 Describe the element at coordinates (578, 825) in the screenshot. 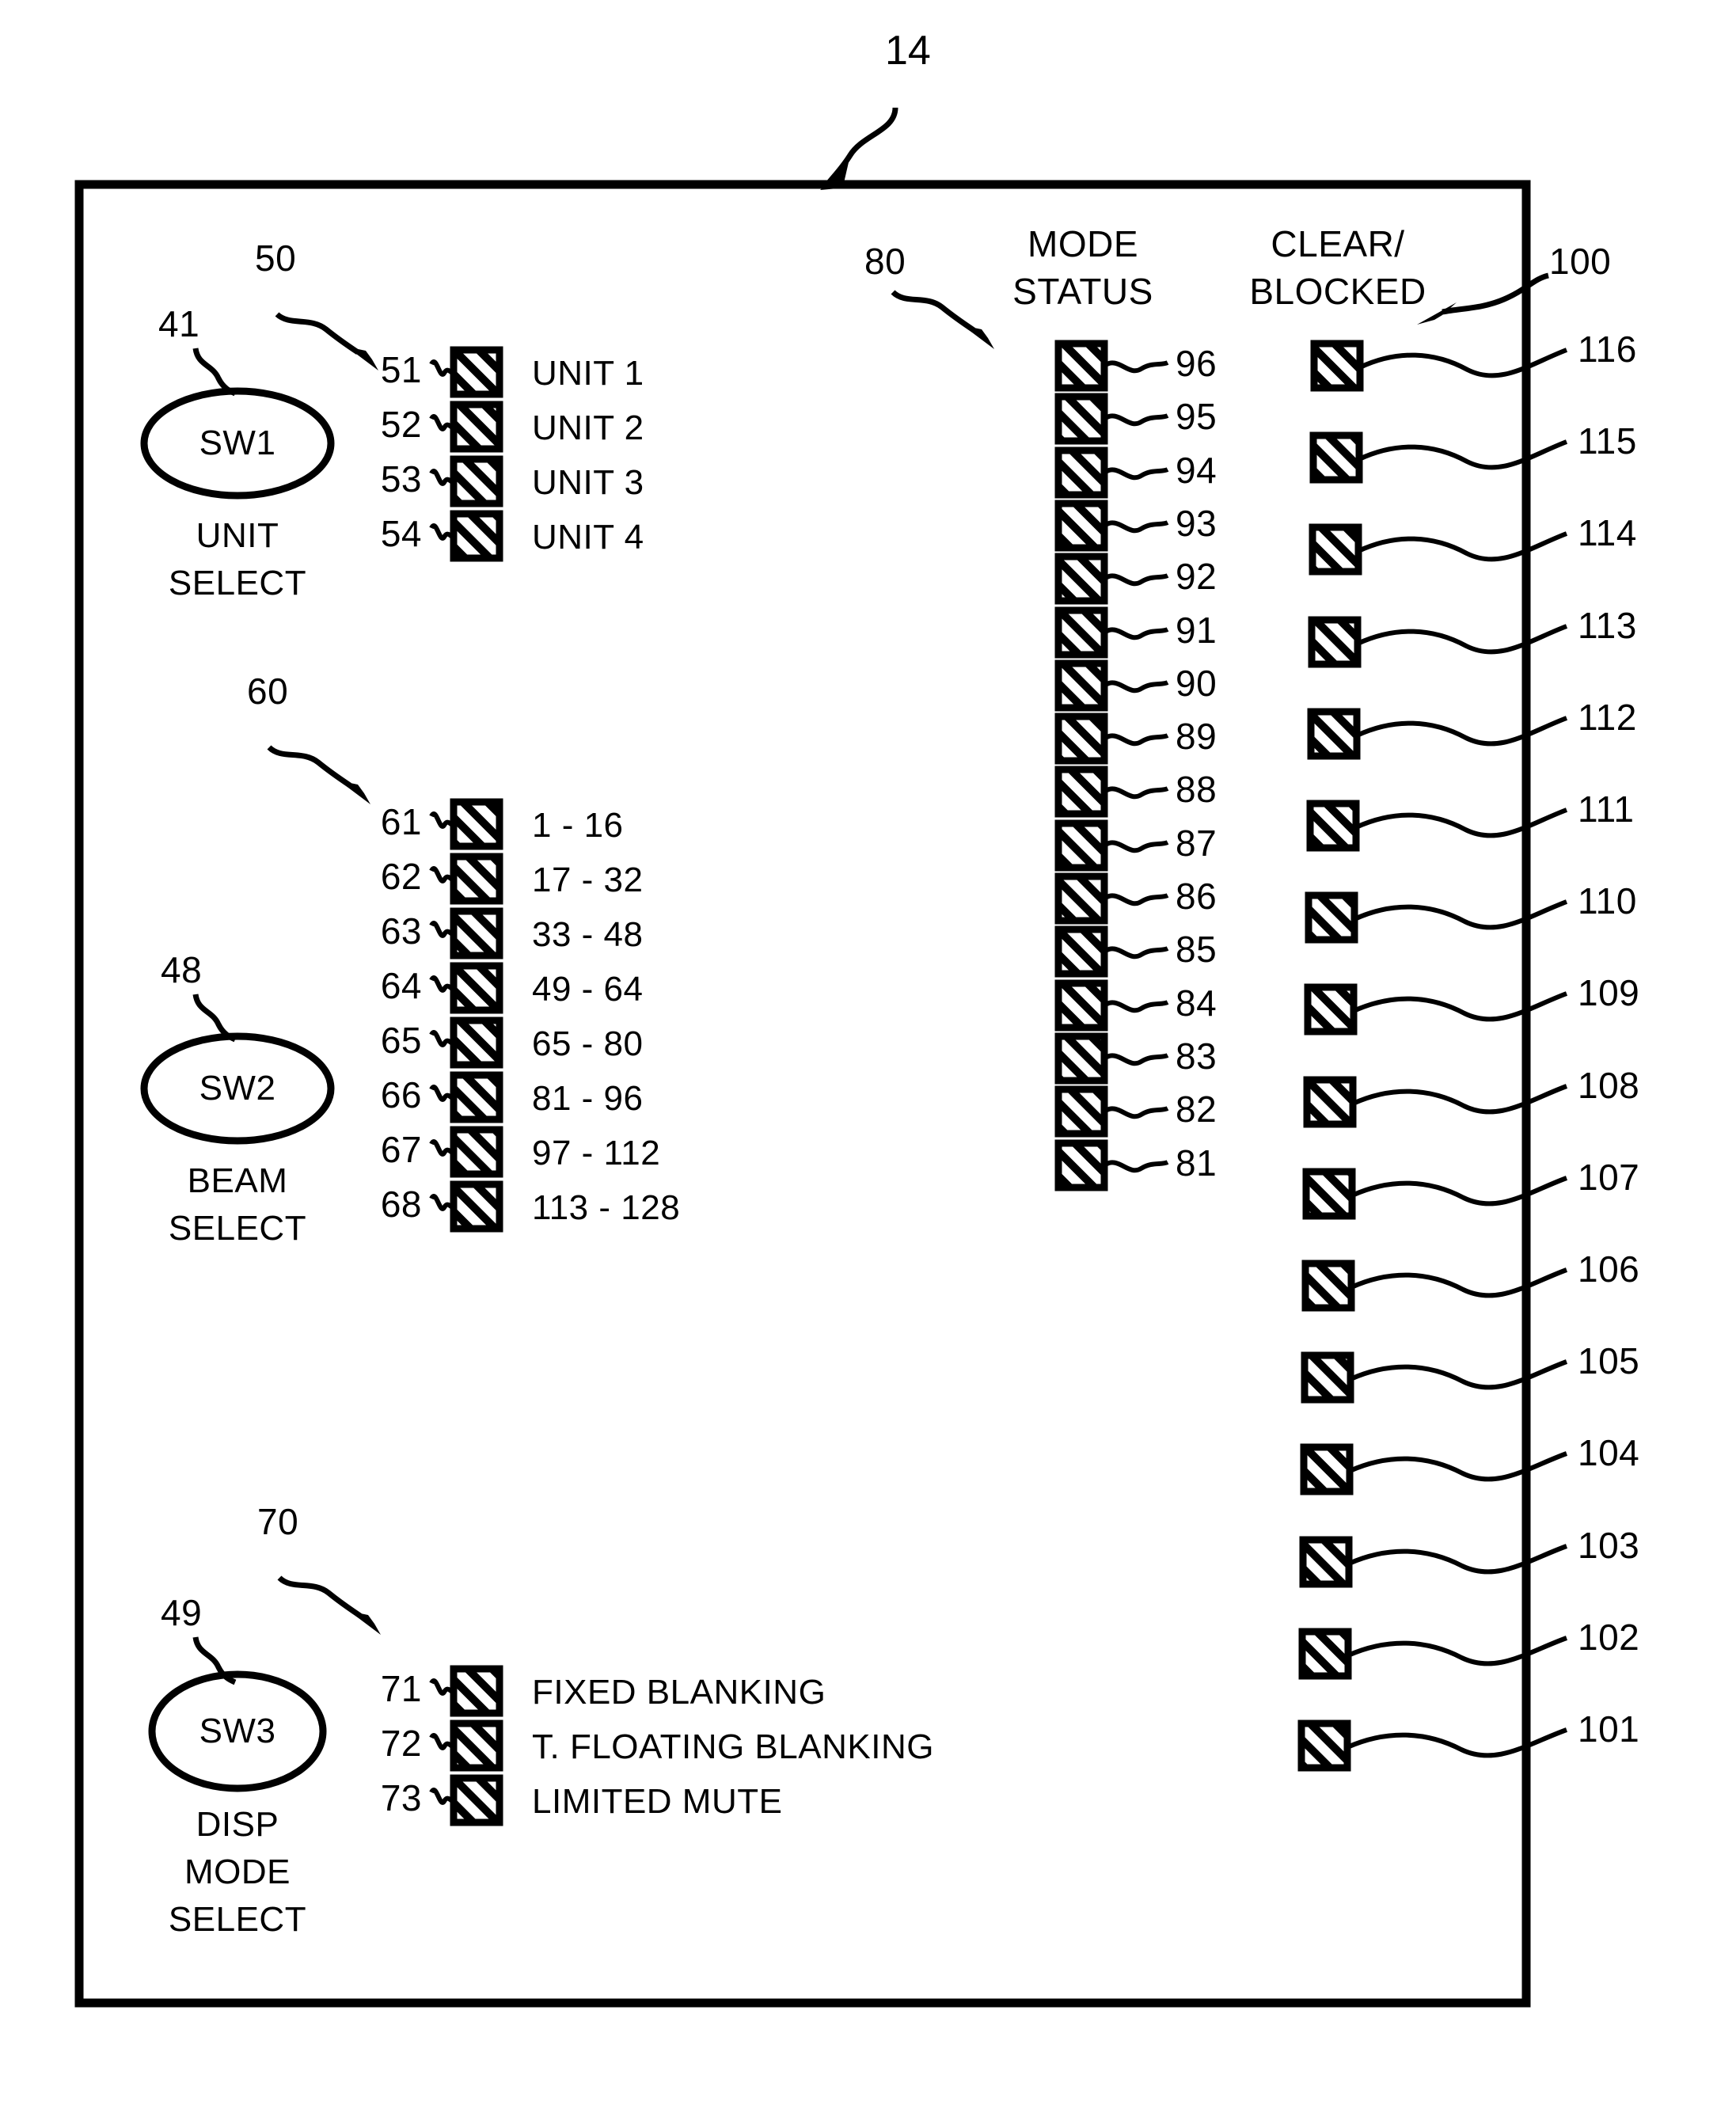

I see `row-label-61: 1 - 16` at that location.